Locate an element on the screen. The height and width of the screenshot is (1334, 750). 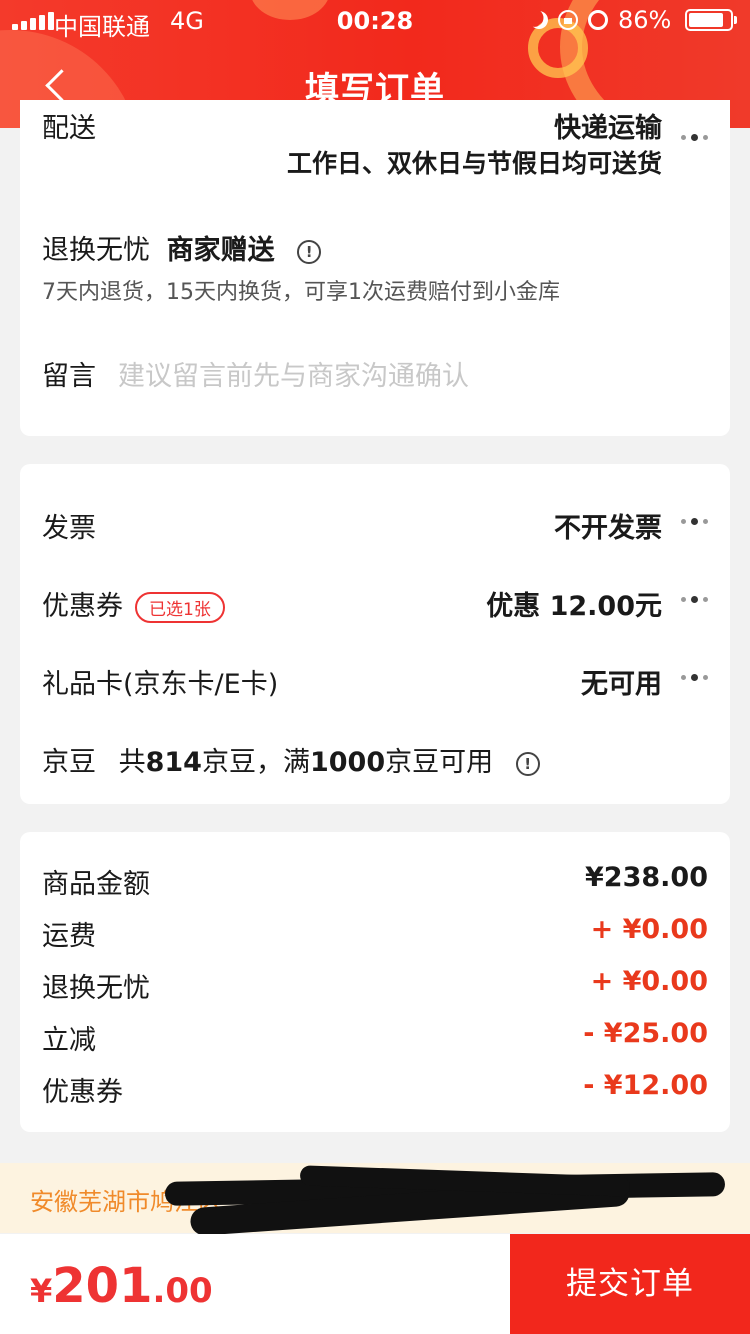
jingdou-row: 京豆 共814京豆，满1000京豆可用 ! is located at coordinates (291, 759).